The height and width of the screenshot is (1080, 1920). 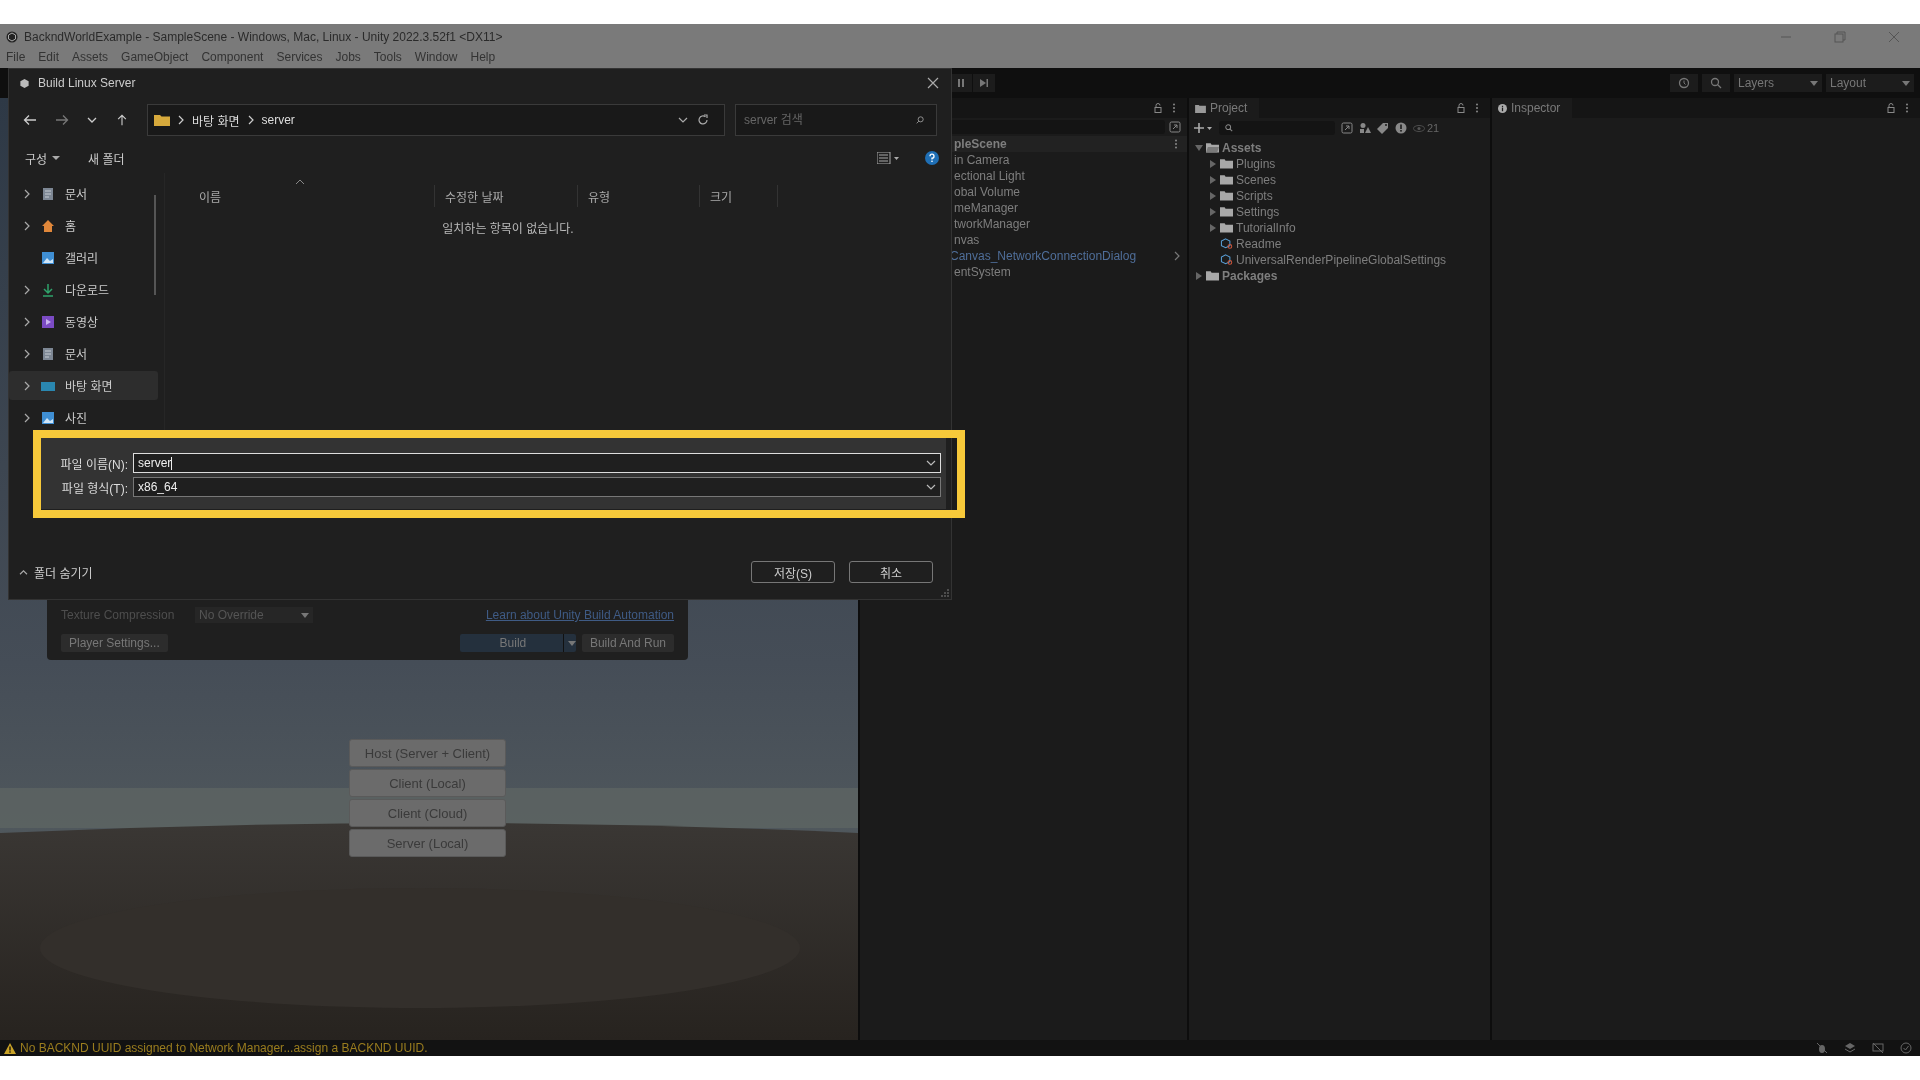 I want to click on hierarchy-item: in Camera, so click(x=982, y=160).